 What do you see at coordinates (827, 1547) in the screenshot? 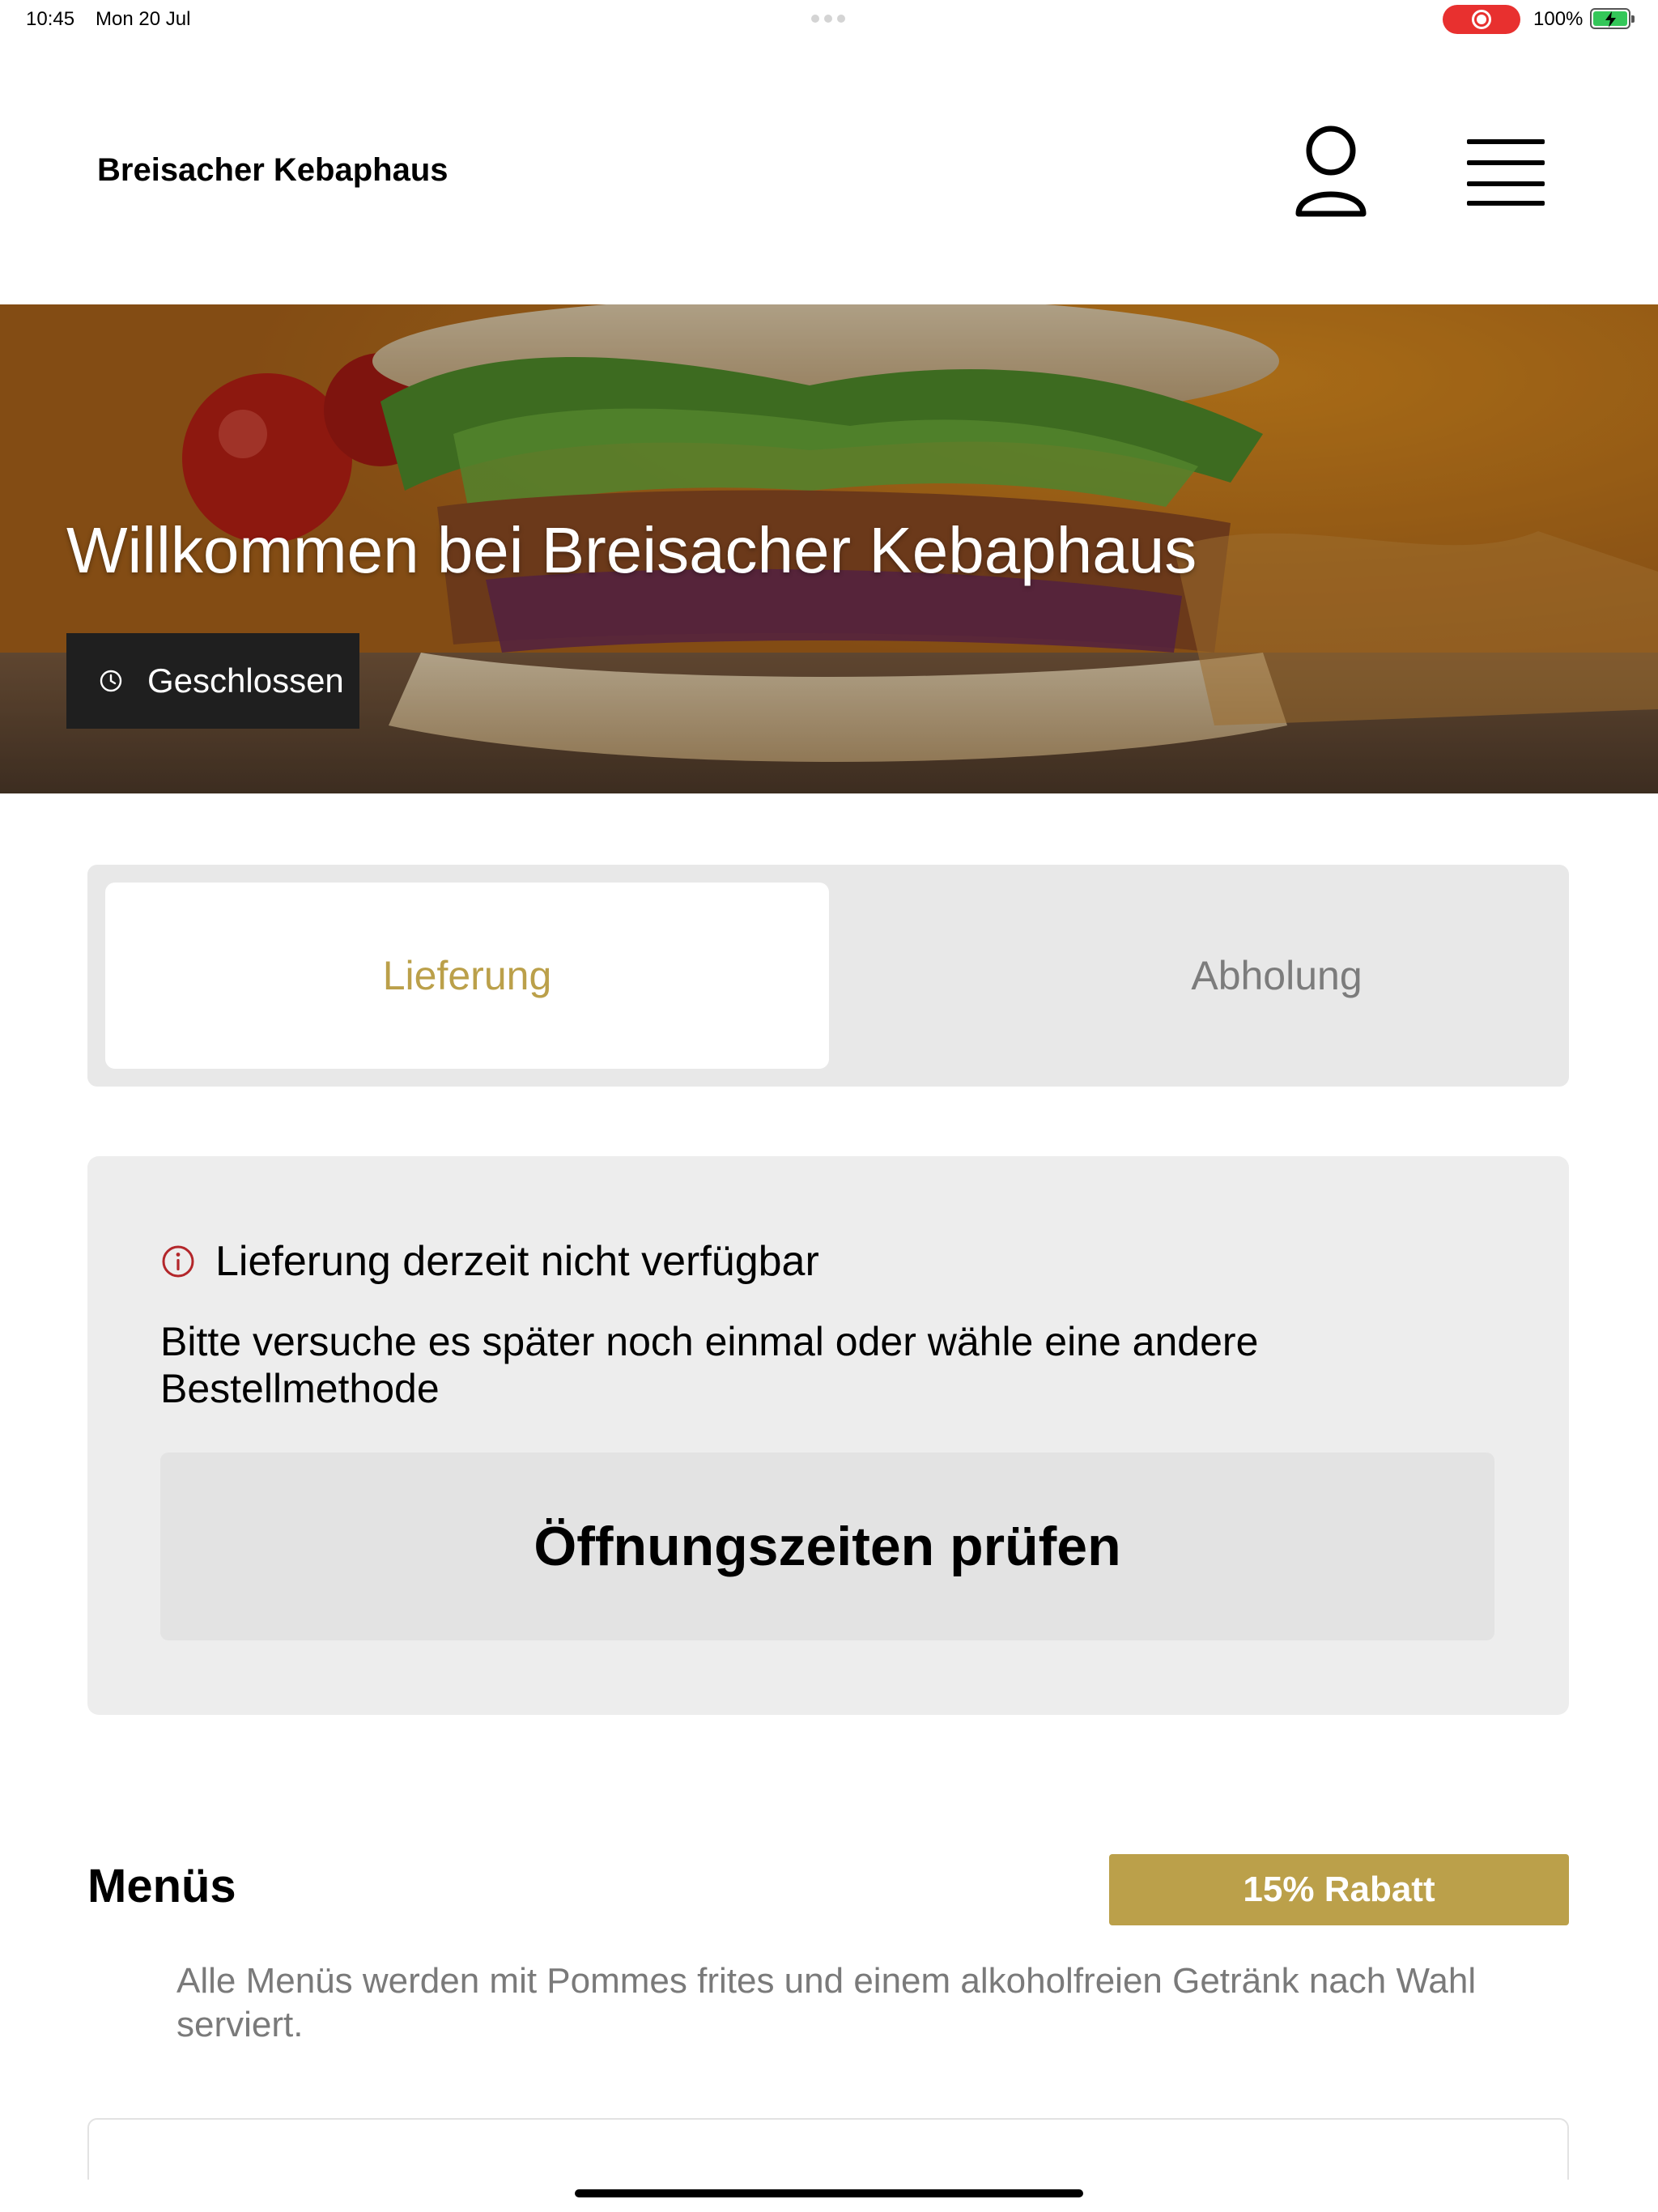
I see `check-opening-hours-button: Öffnungszeiten prüfen` at bounding box center [827, 1547].